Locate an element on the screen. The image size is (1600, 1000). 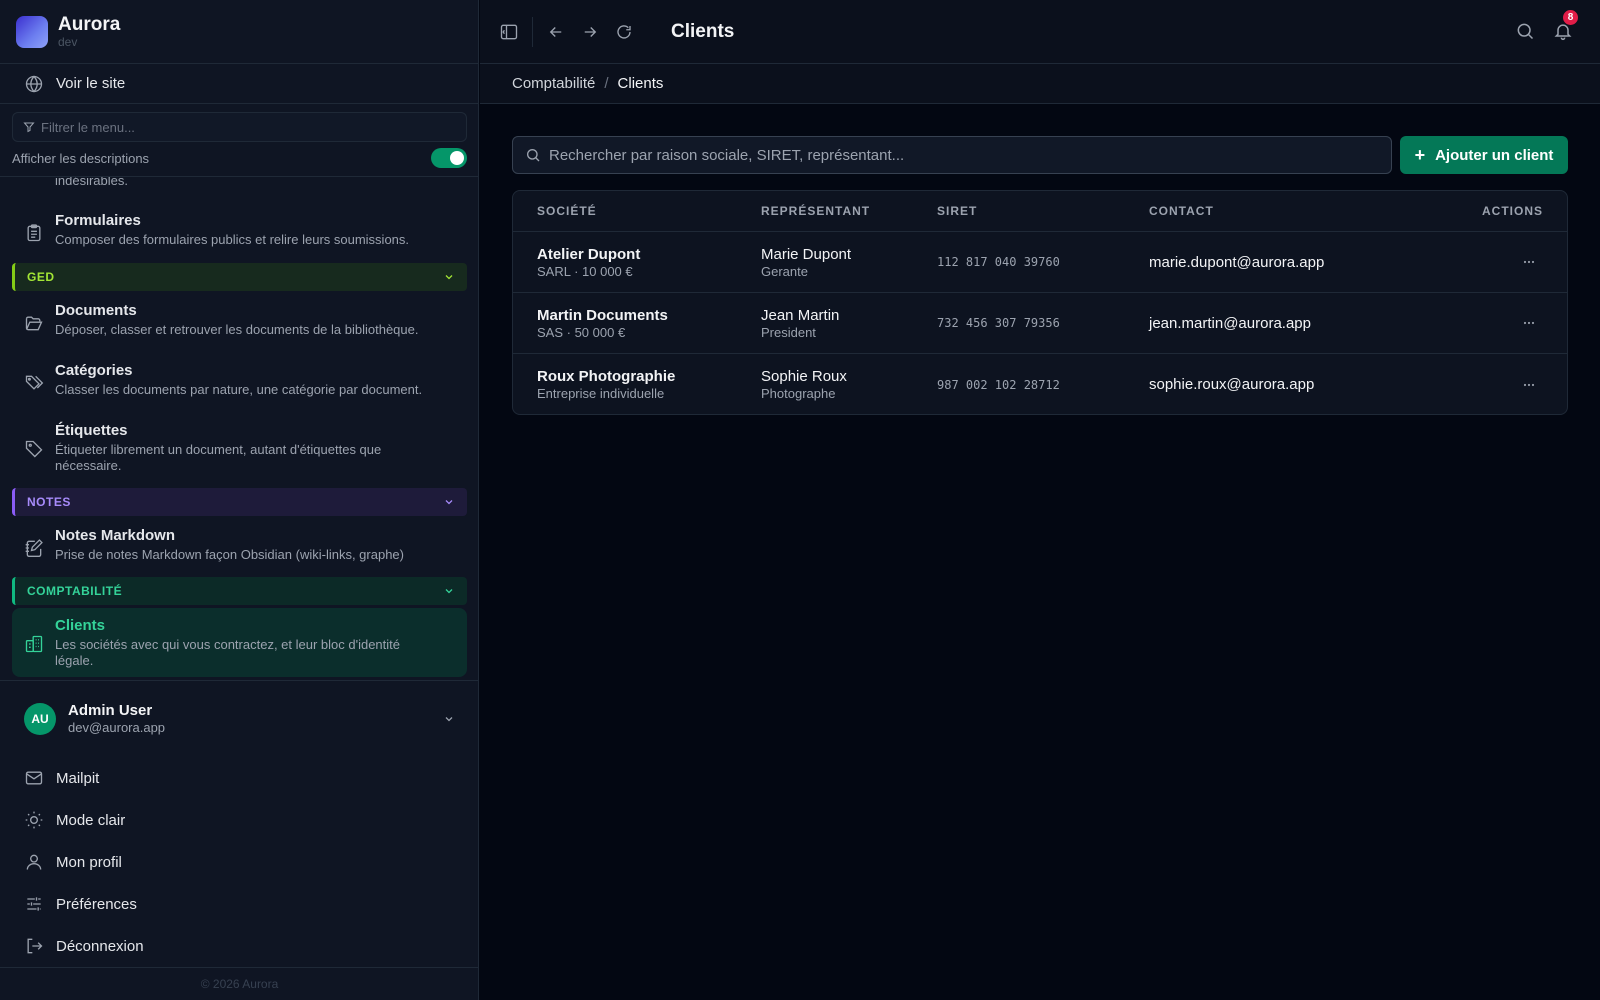
notifications-button: 8 is located at coordinates (1563, 29).